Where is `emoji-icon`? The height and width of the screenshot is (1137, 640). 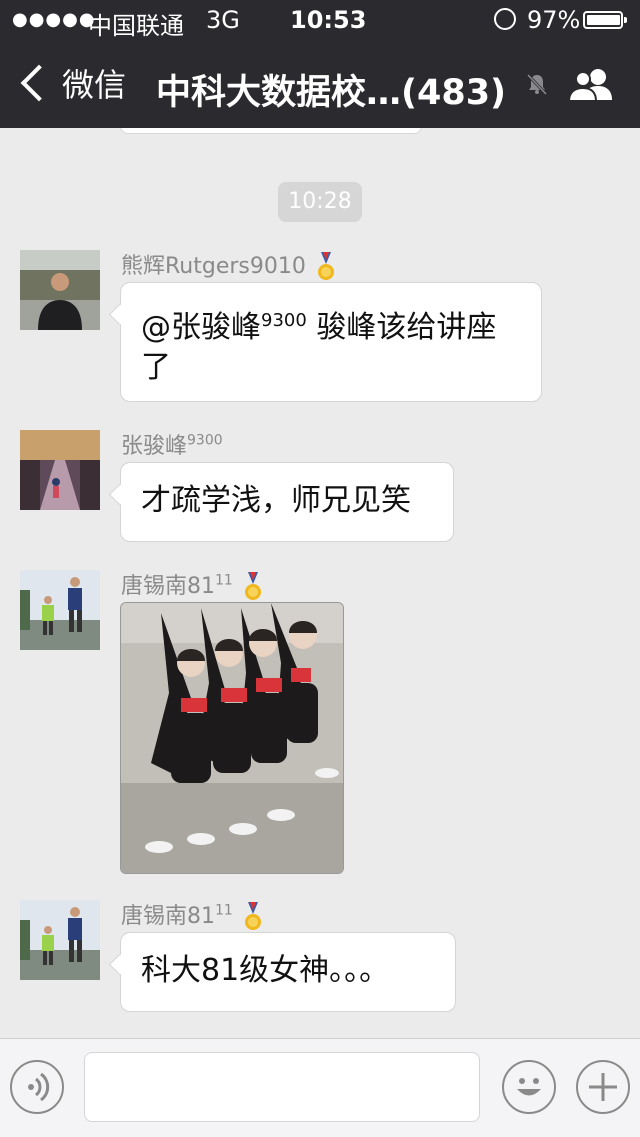 emoji-icon is located at coordinates (529, 1087).